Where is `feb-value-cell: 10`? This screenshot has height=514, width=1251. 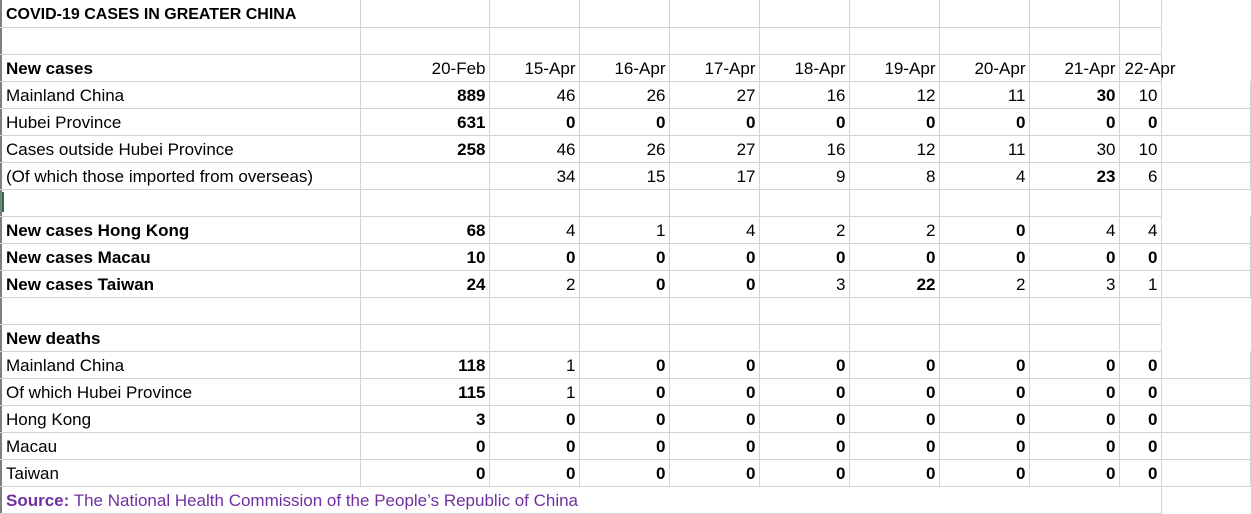 feb-value-cell: 10 is located at coordinates (425, 257).